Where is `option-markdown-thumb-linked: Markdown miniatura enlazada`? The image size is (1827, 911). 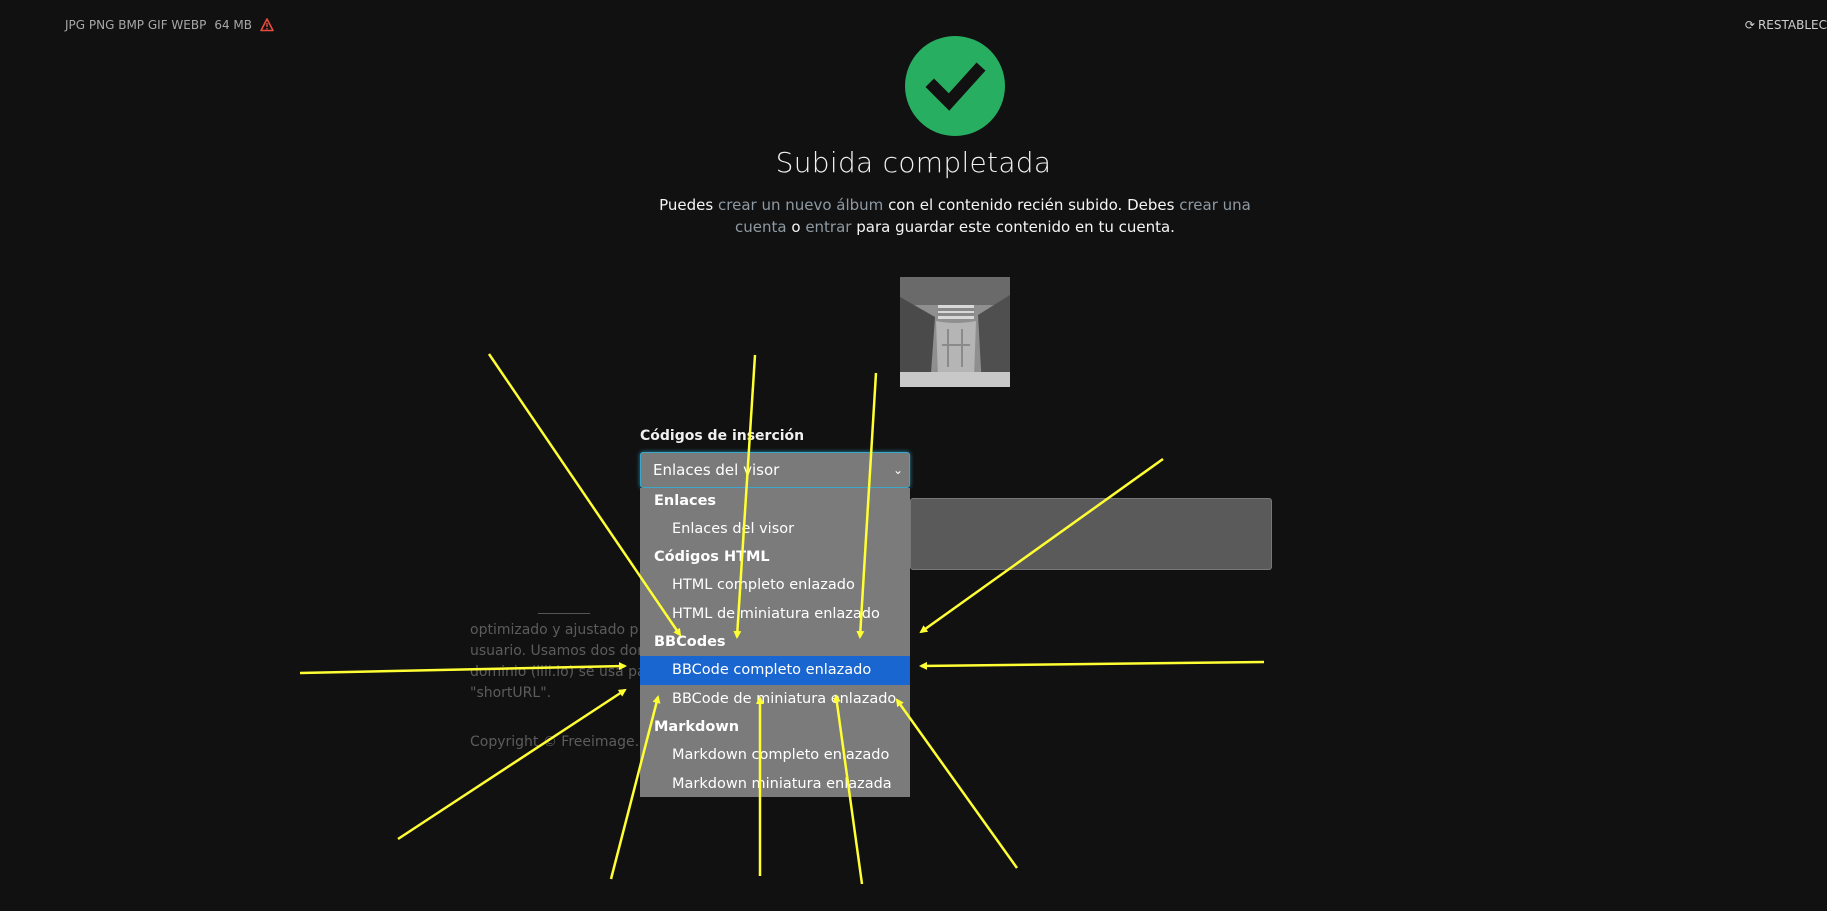
option-markdown-thumb-linked: Markdown miniatura enlazada is located at coordinates (775, 784).